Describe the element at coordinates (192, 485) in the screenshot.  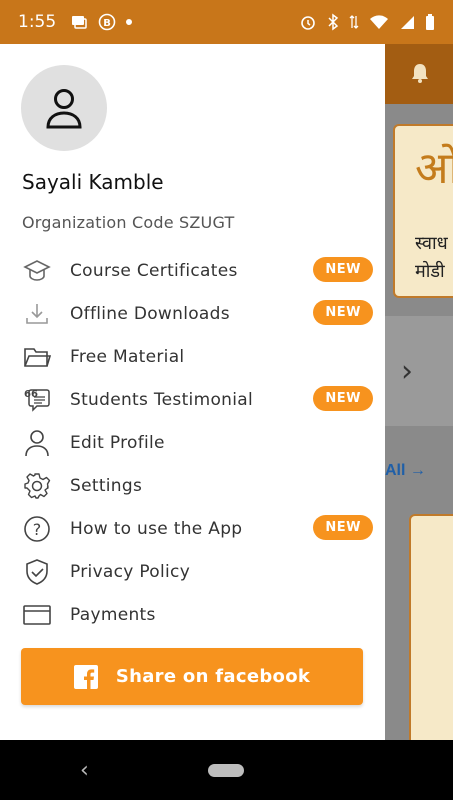
I see `menu-item-settings: Settings` at that location.